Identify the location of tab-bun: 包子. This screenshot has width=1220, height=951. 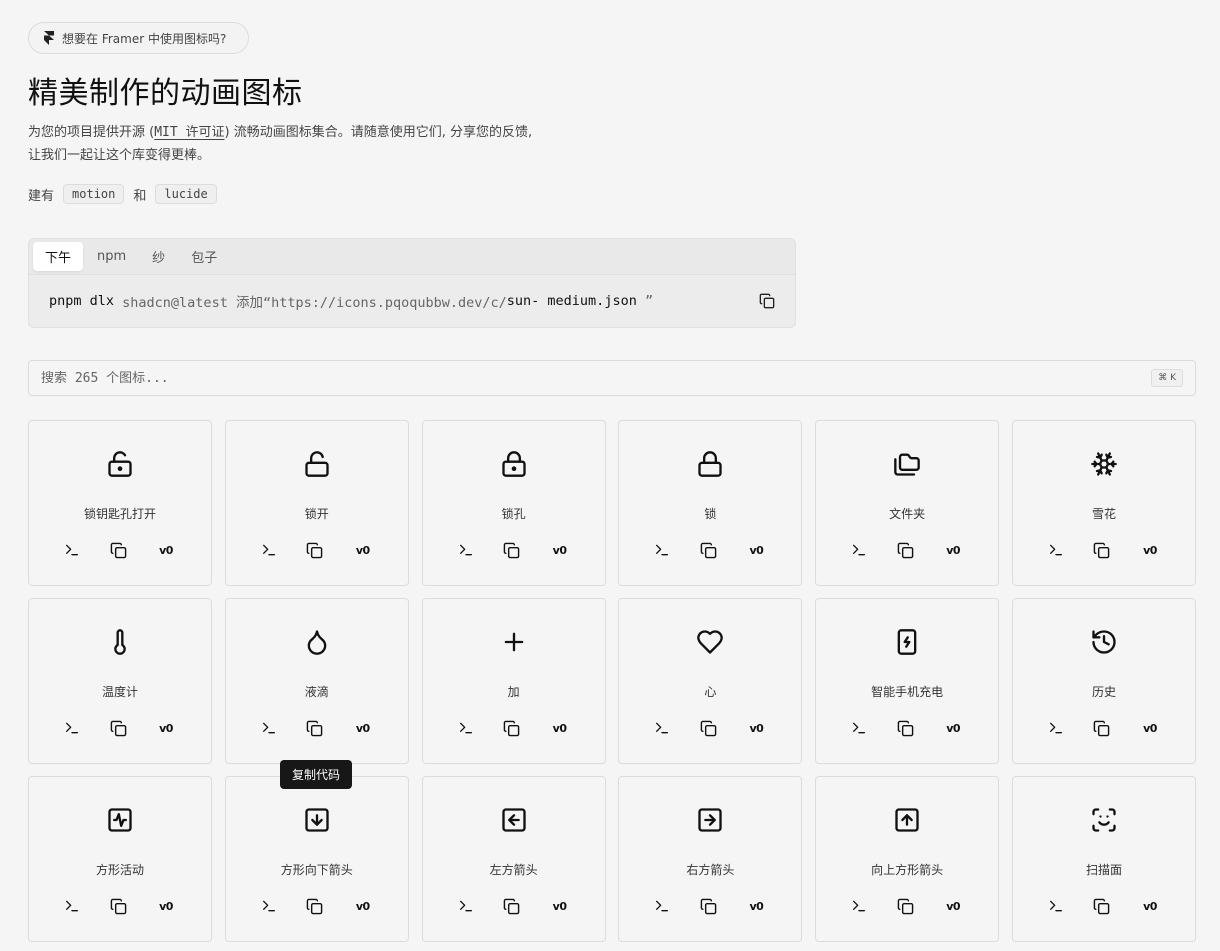
(204, 256).